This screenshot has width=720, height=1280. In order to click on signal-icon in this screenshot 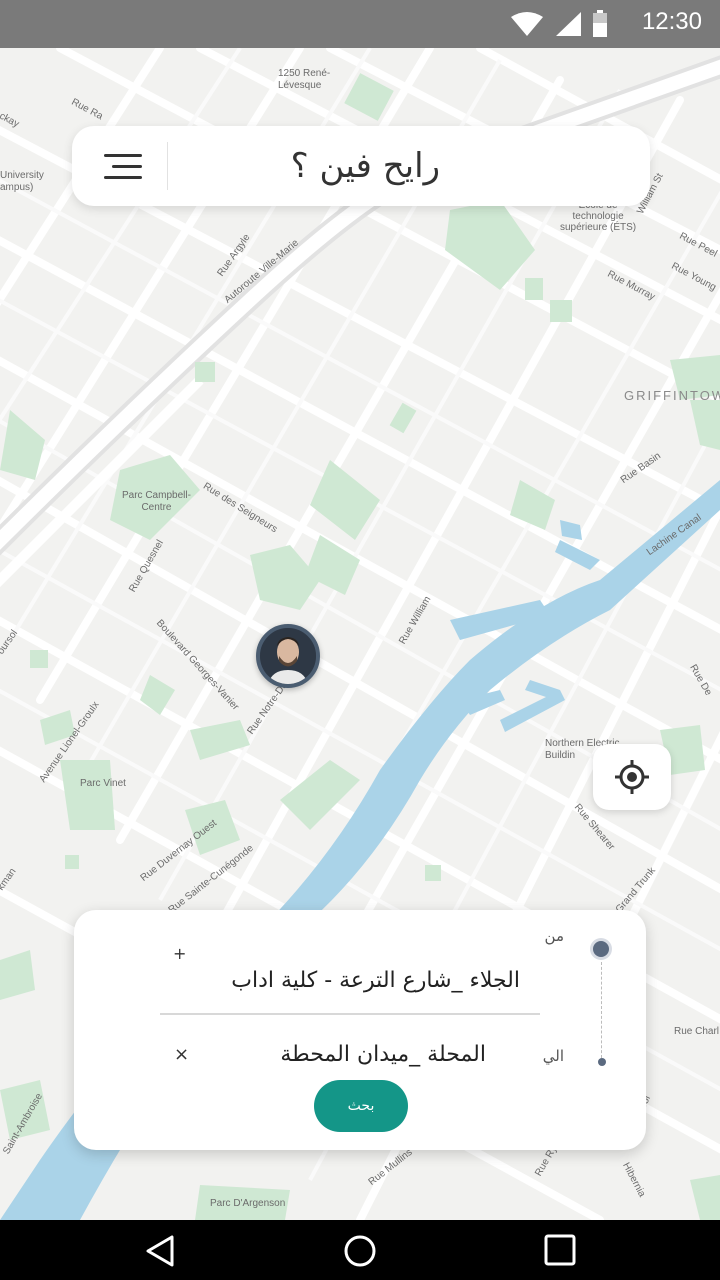, I will do `click(568, 24)`.